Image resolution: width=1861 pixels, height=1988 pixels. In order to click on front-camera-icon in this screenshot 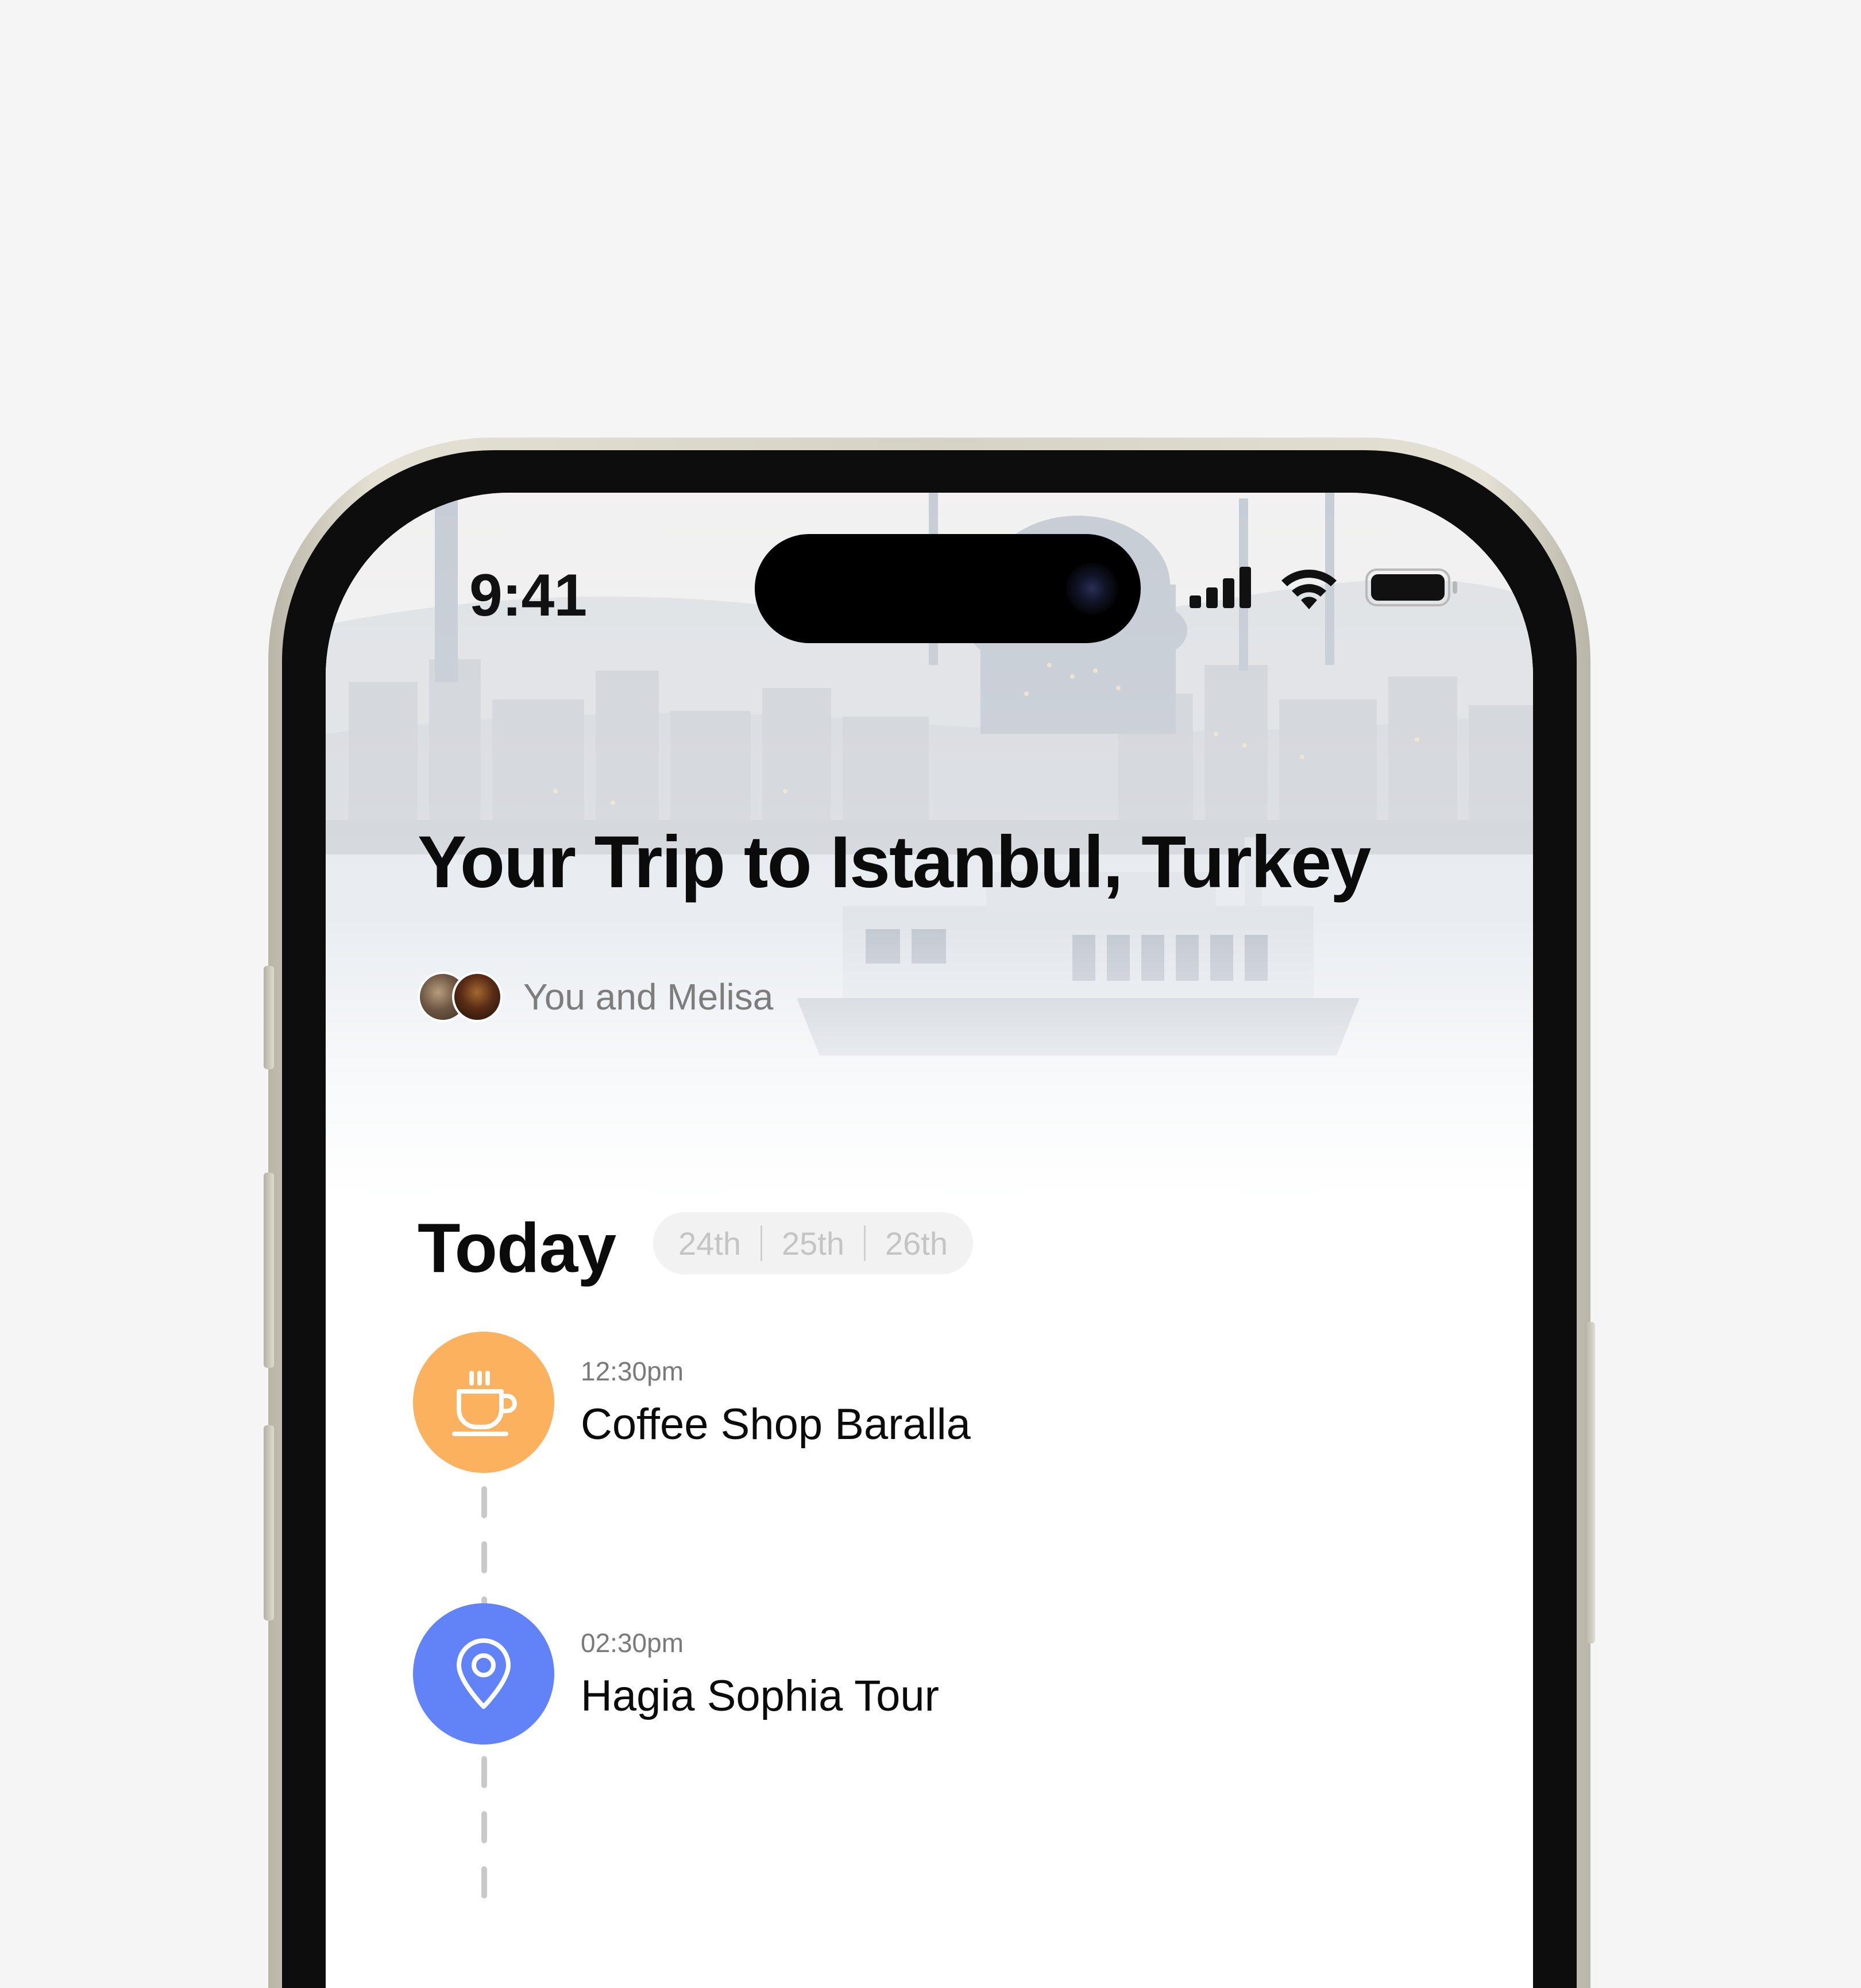, I will do `click(1092, 588)`.